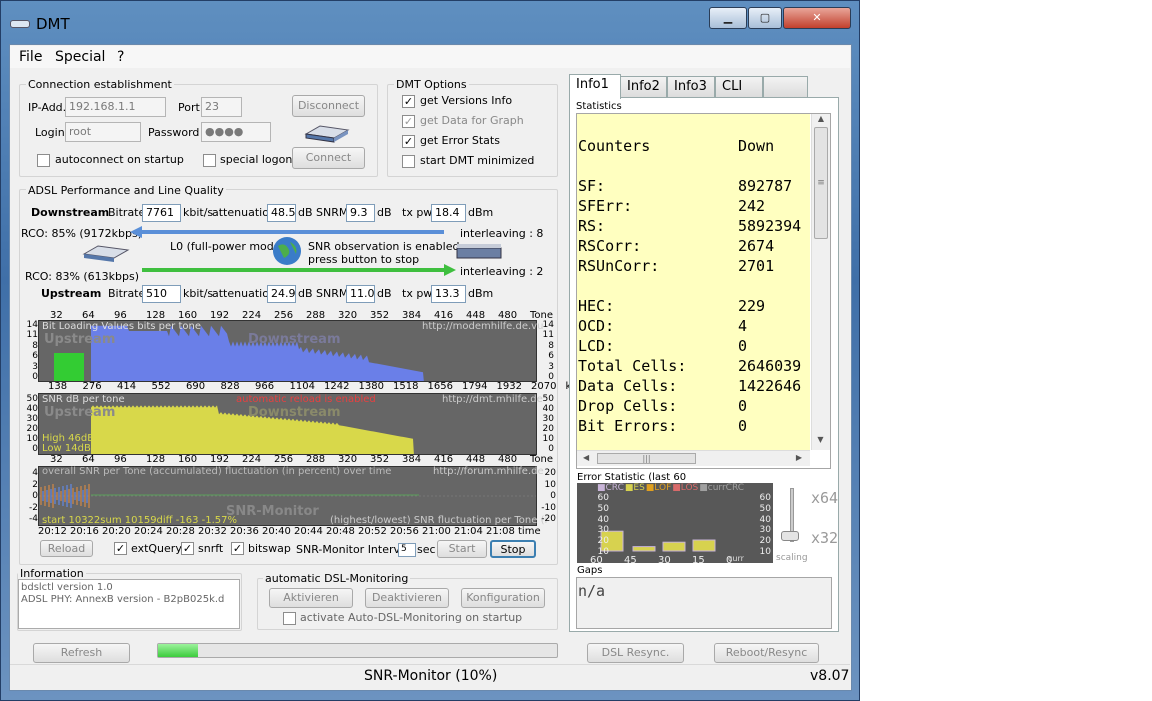 Image resolution: width=1152 pixels, height=701 pixels. I want to click on deactivate-button: Deaktivieren, so click(407, 598).